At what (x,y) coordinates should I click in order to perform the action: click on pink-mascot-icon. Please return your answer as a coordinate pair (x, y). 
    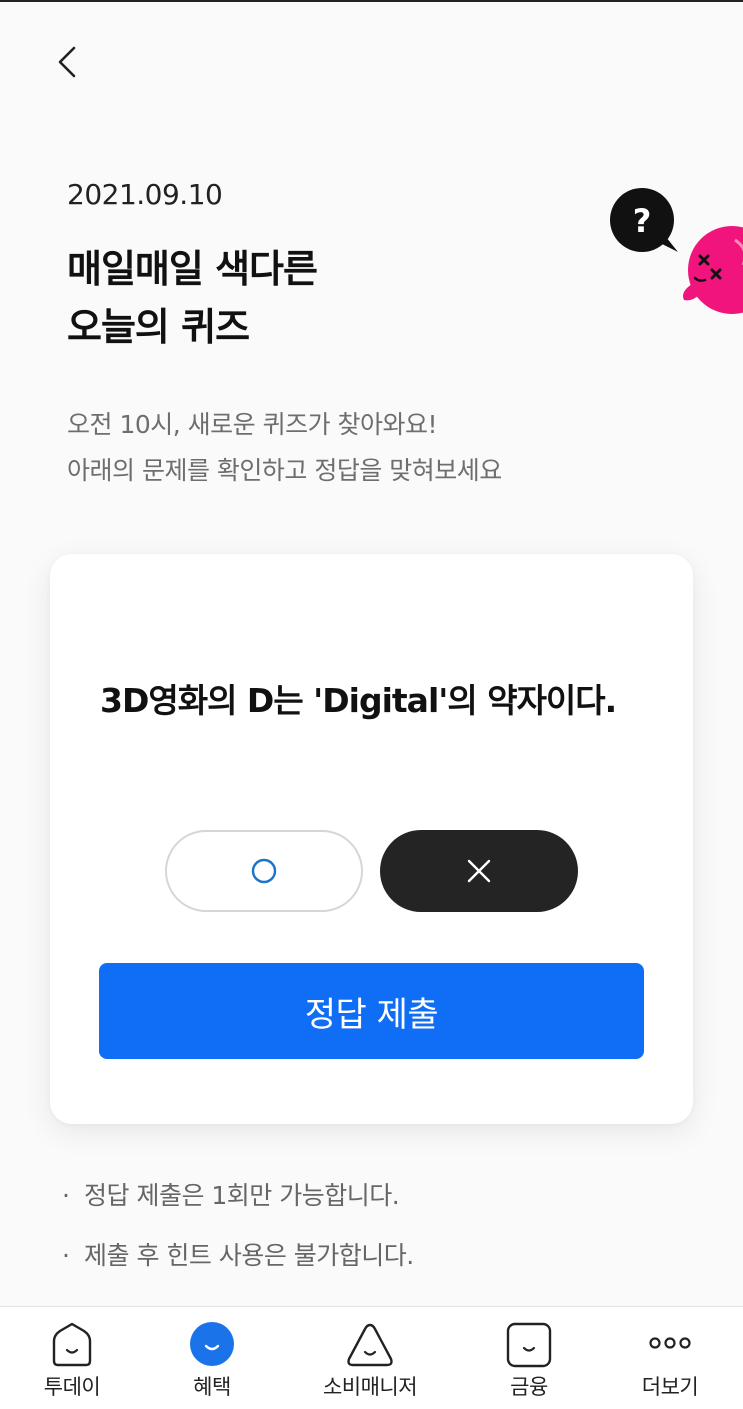
    Looking at the image, I should click on (713, 270).